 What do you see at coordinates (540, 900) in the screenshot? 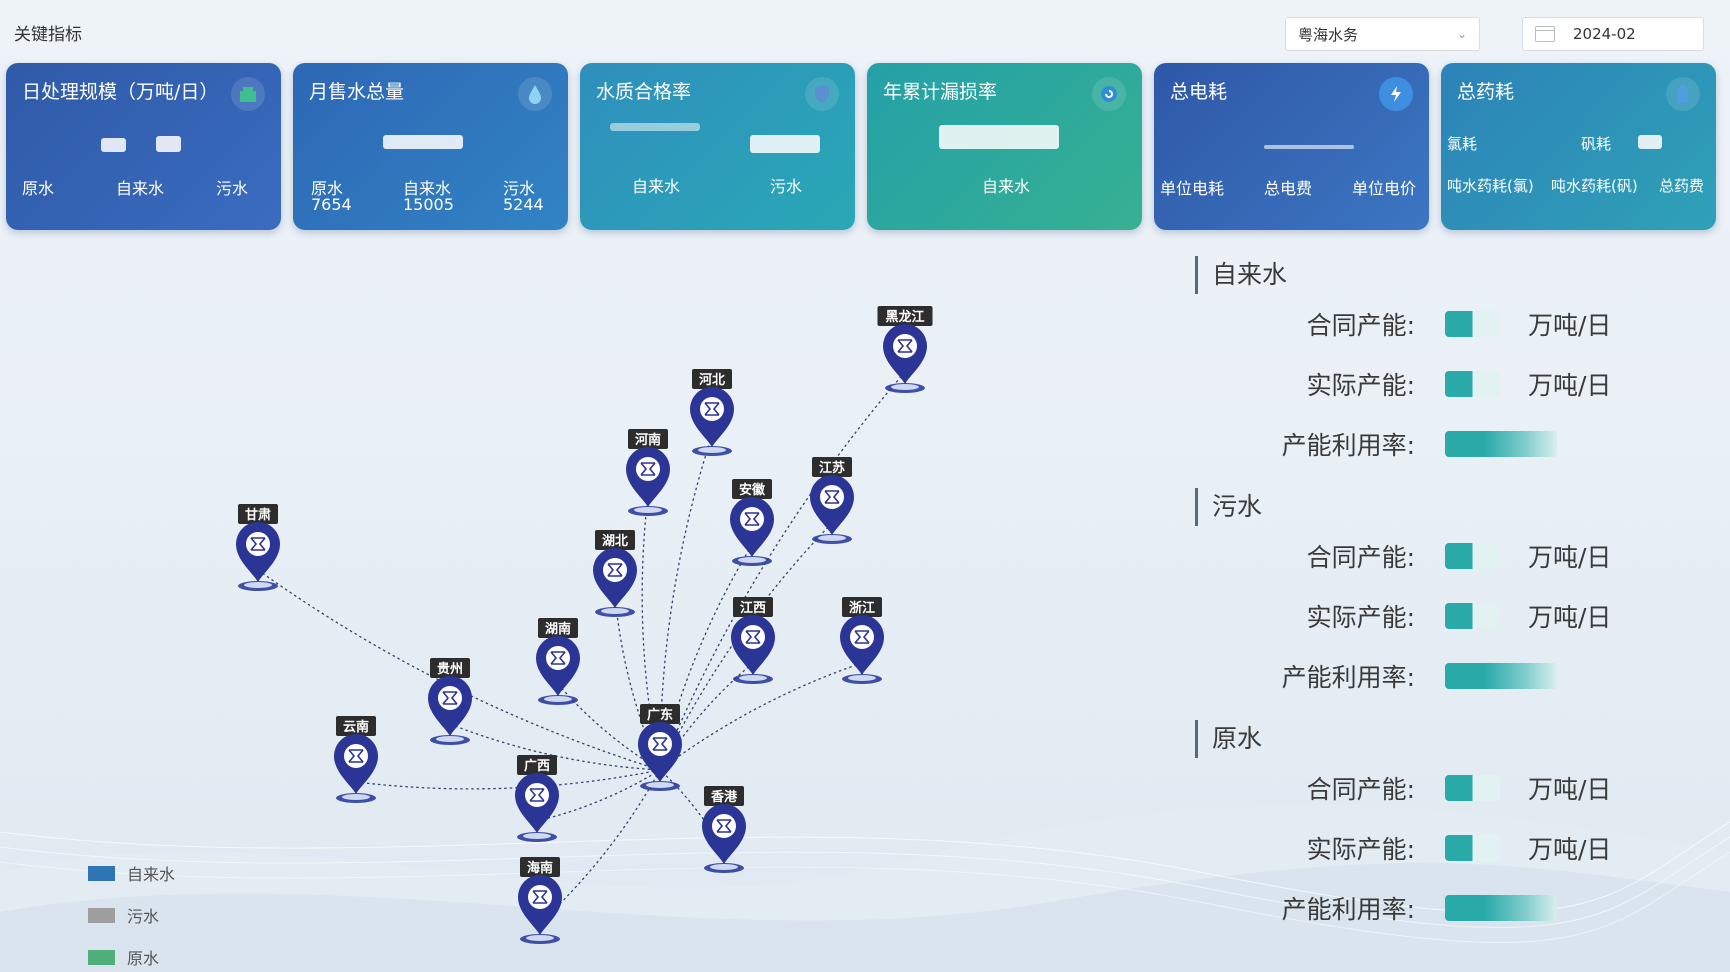
I see `province-pin: 海南` at bounding box center [540, 900].